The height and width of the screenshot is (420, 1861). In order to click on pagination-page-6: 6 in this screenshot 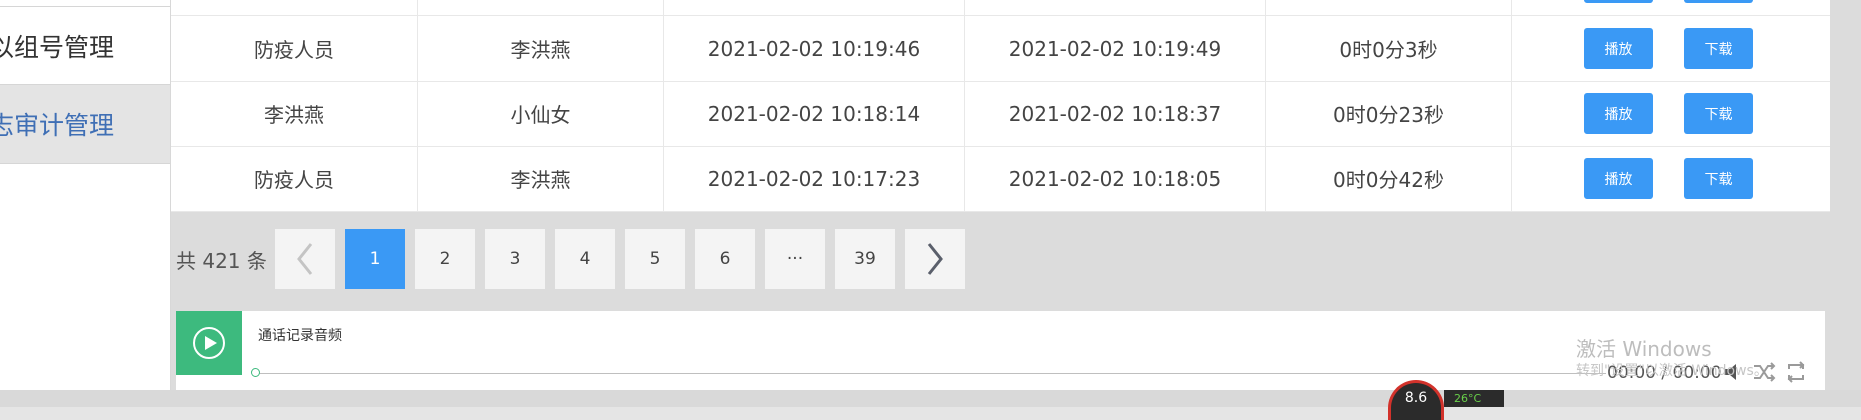, I will do `click(725, 259)`.